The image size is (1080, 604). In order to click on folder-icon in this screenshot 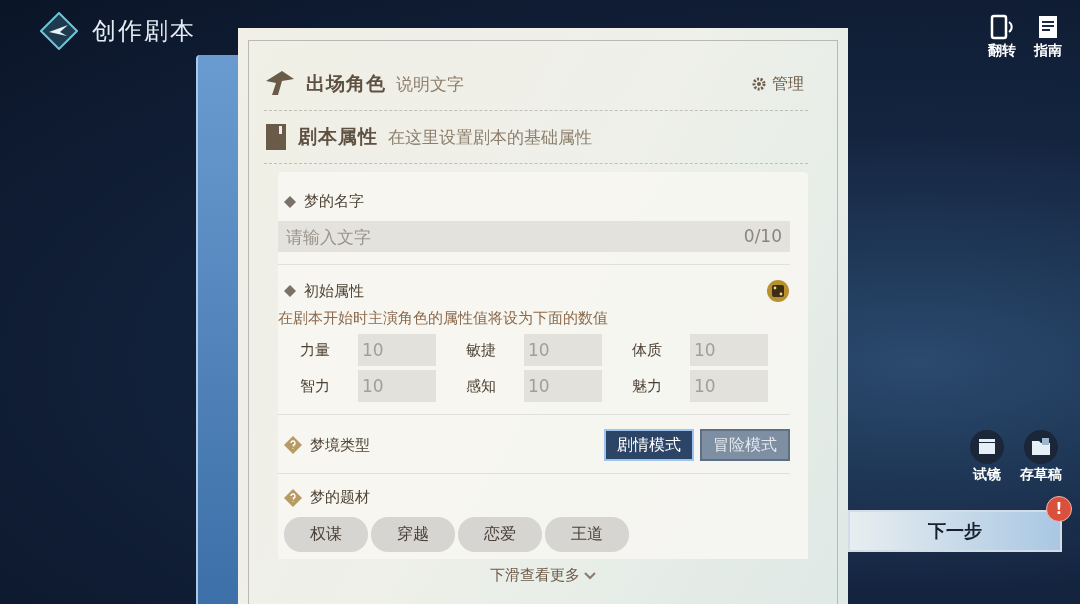, I will do `click(1041, 447)`.